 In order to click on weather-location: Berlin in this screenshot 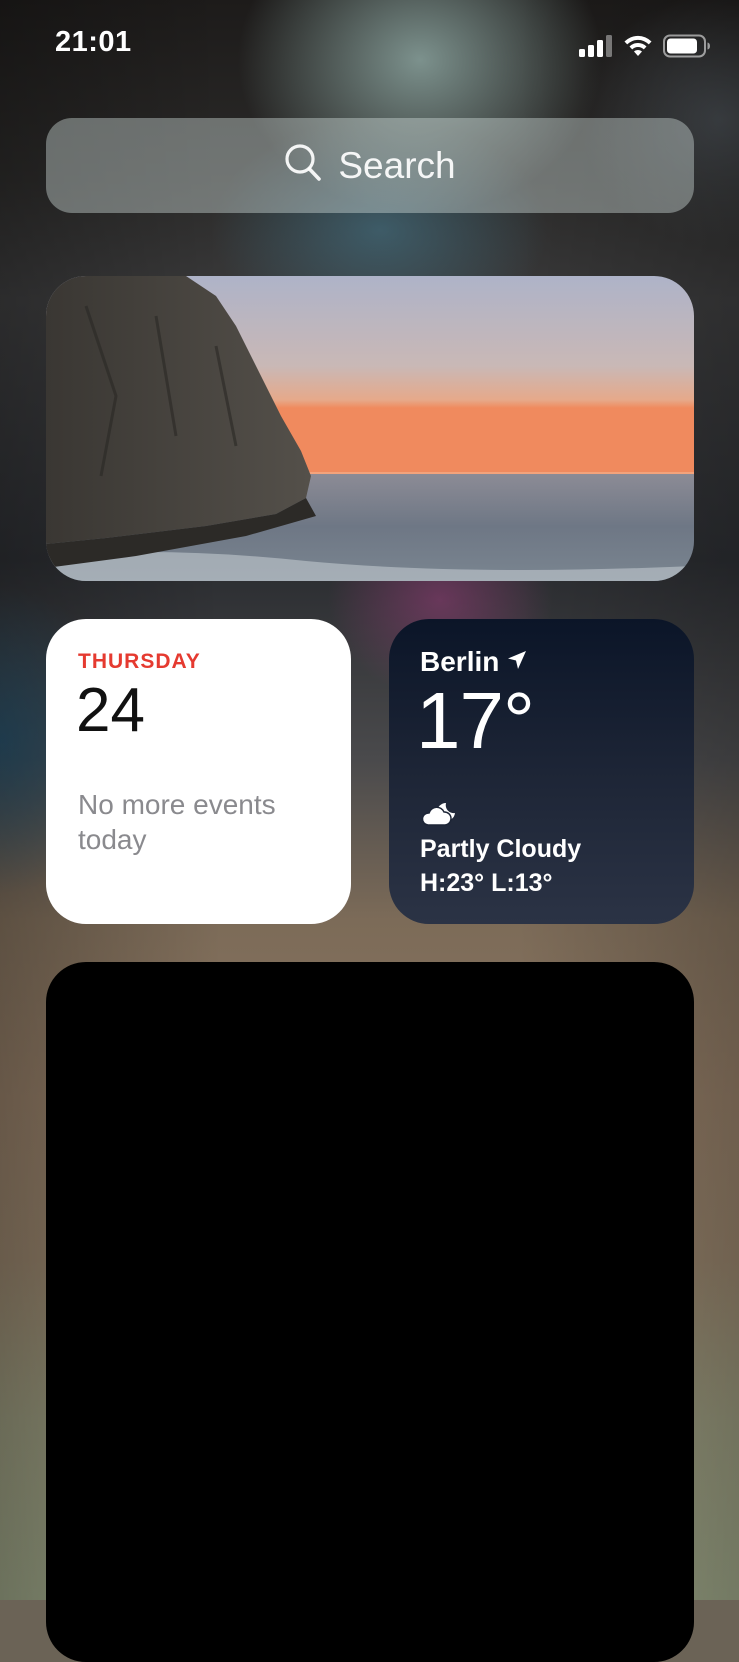, I will do `click(473, 662)`.